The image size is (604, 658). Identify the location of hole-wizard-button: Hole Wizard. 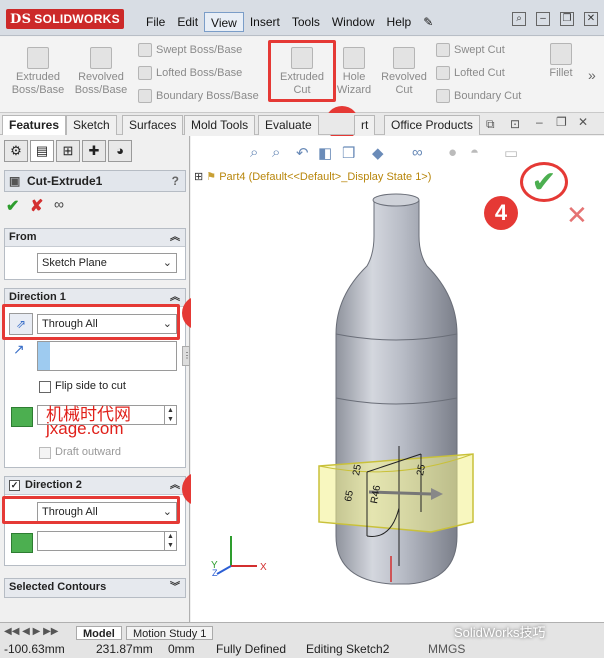
(354, 72).